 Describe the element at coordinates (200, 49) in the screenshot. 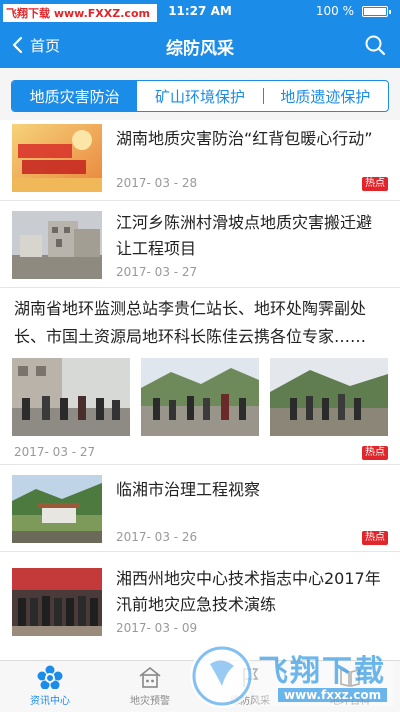

I see `page-title: 综防风采` at that location.